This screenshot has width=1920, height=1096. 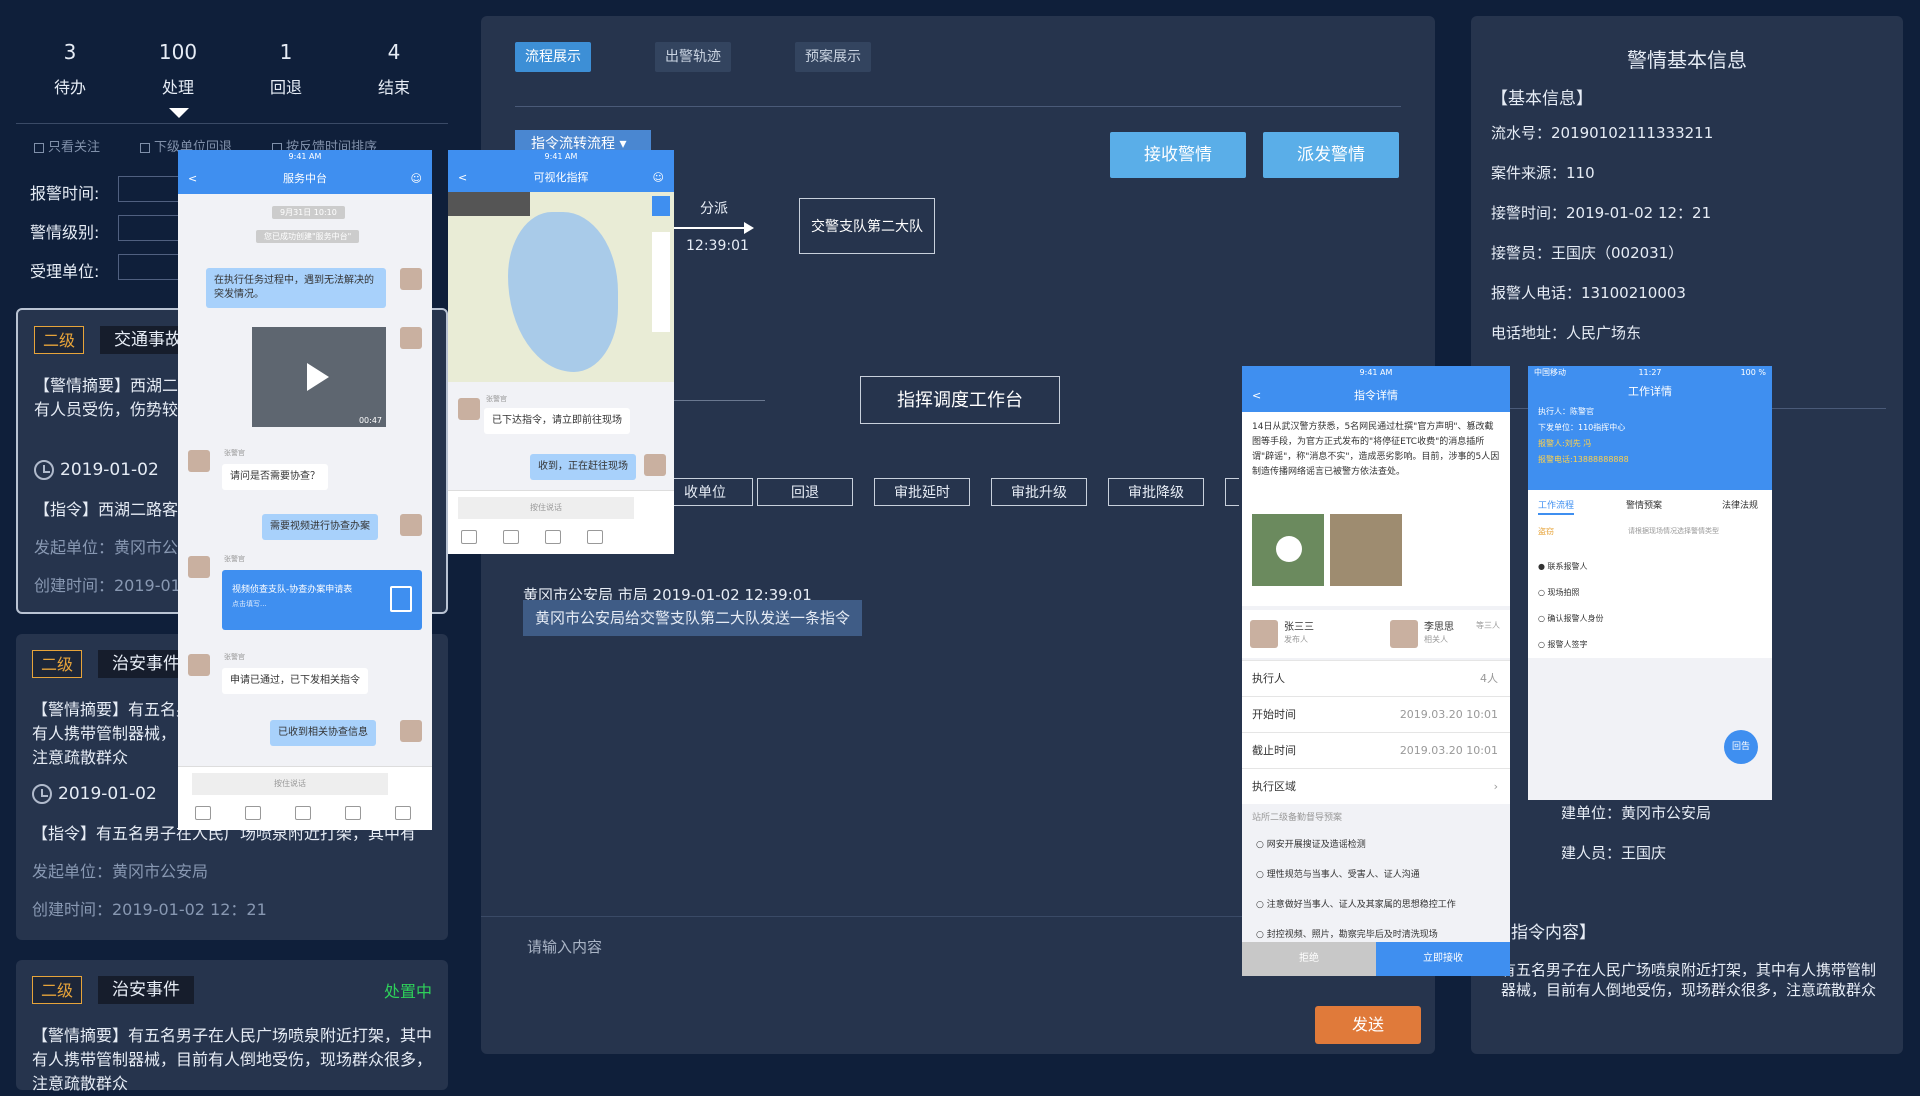 I want to click on date-stamp: 9月31日 10:10, so click(x=308, y=212).